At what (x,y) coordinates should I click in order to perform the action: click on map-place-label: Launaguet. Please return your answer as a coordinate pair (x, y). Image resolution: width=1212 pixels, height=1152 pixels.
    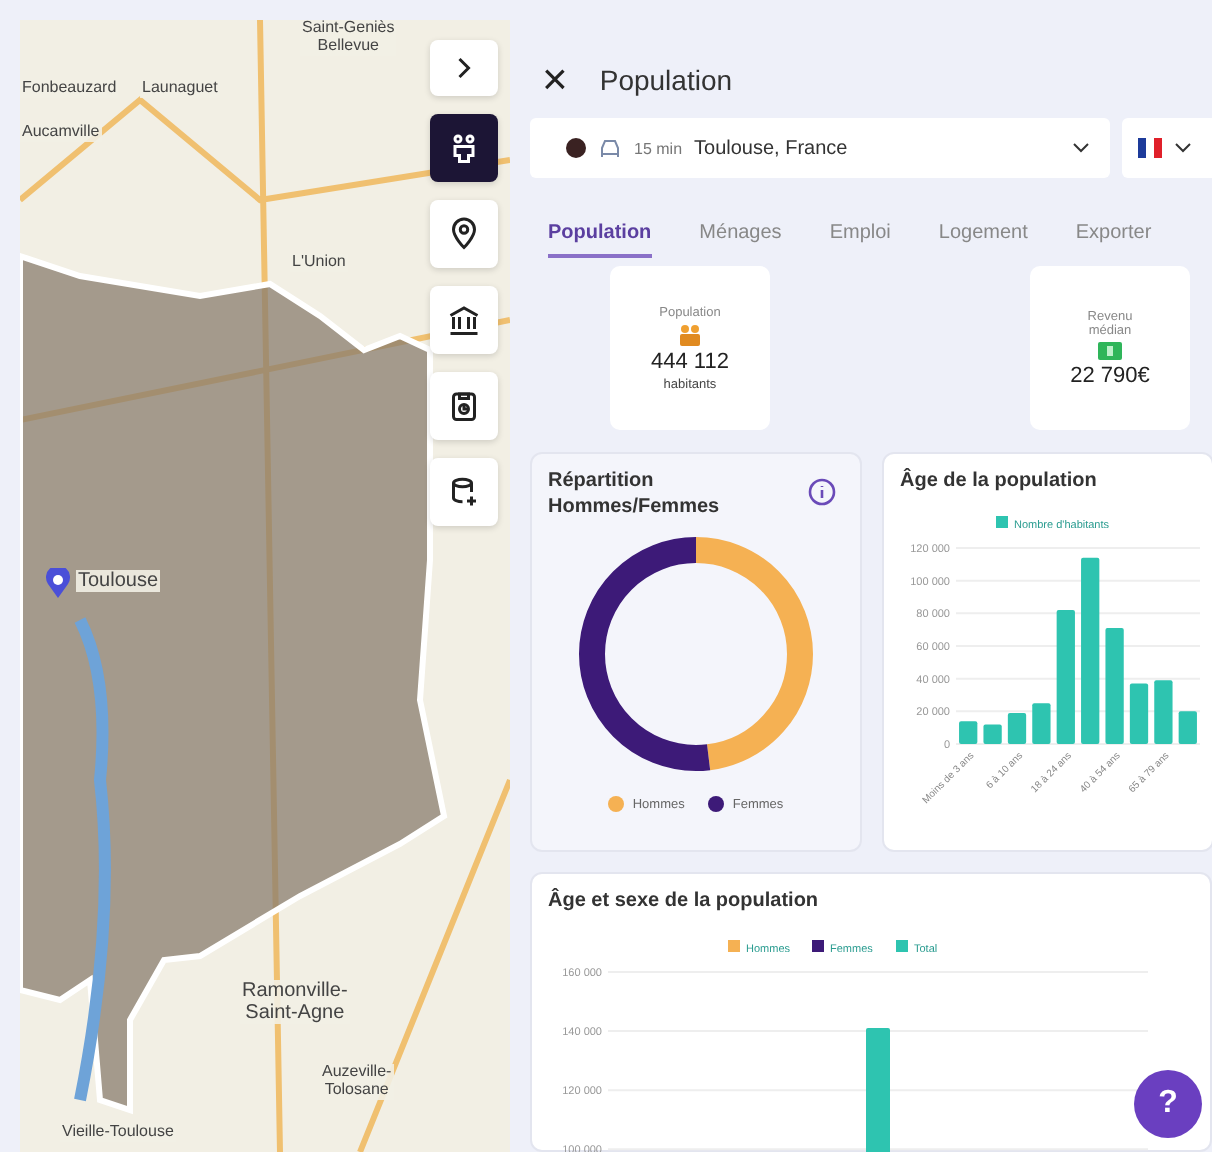
    Looking at the image, I should click on (180, 89).